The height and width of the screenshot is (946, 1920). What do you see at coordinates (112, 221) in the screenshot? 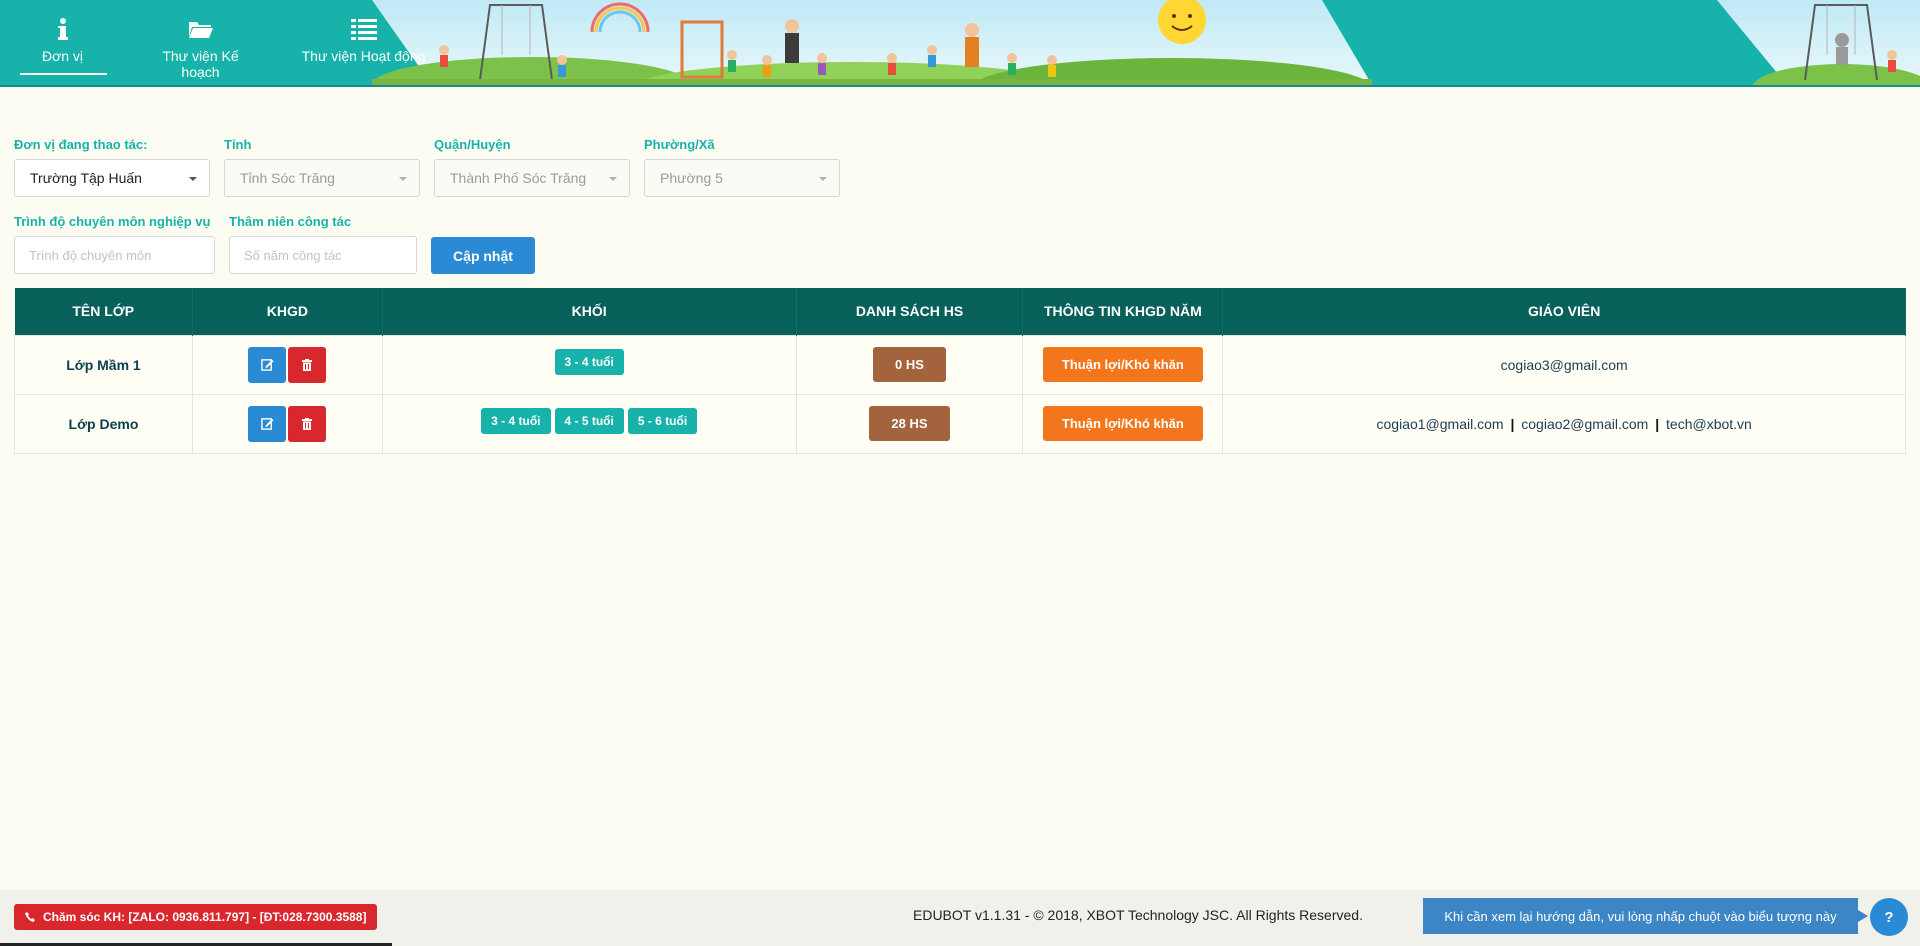
I see `level-label: Trình độ chuyên môn nghiệp vụ` at bounding box center [112, 221].